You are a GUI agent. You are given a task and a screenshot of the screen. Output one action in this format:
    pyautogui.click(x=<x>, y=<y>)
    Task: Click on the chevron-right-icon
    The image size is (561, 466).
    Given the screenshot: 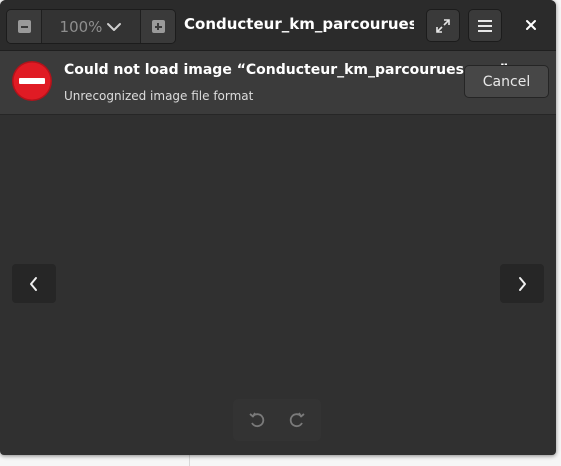 What is the action you would take?
    pyautogui.click(x=522, y=283)
    